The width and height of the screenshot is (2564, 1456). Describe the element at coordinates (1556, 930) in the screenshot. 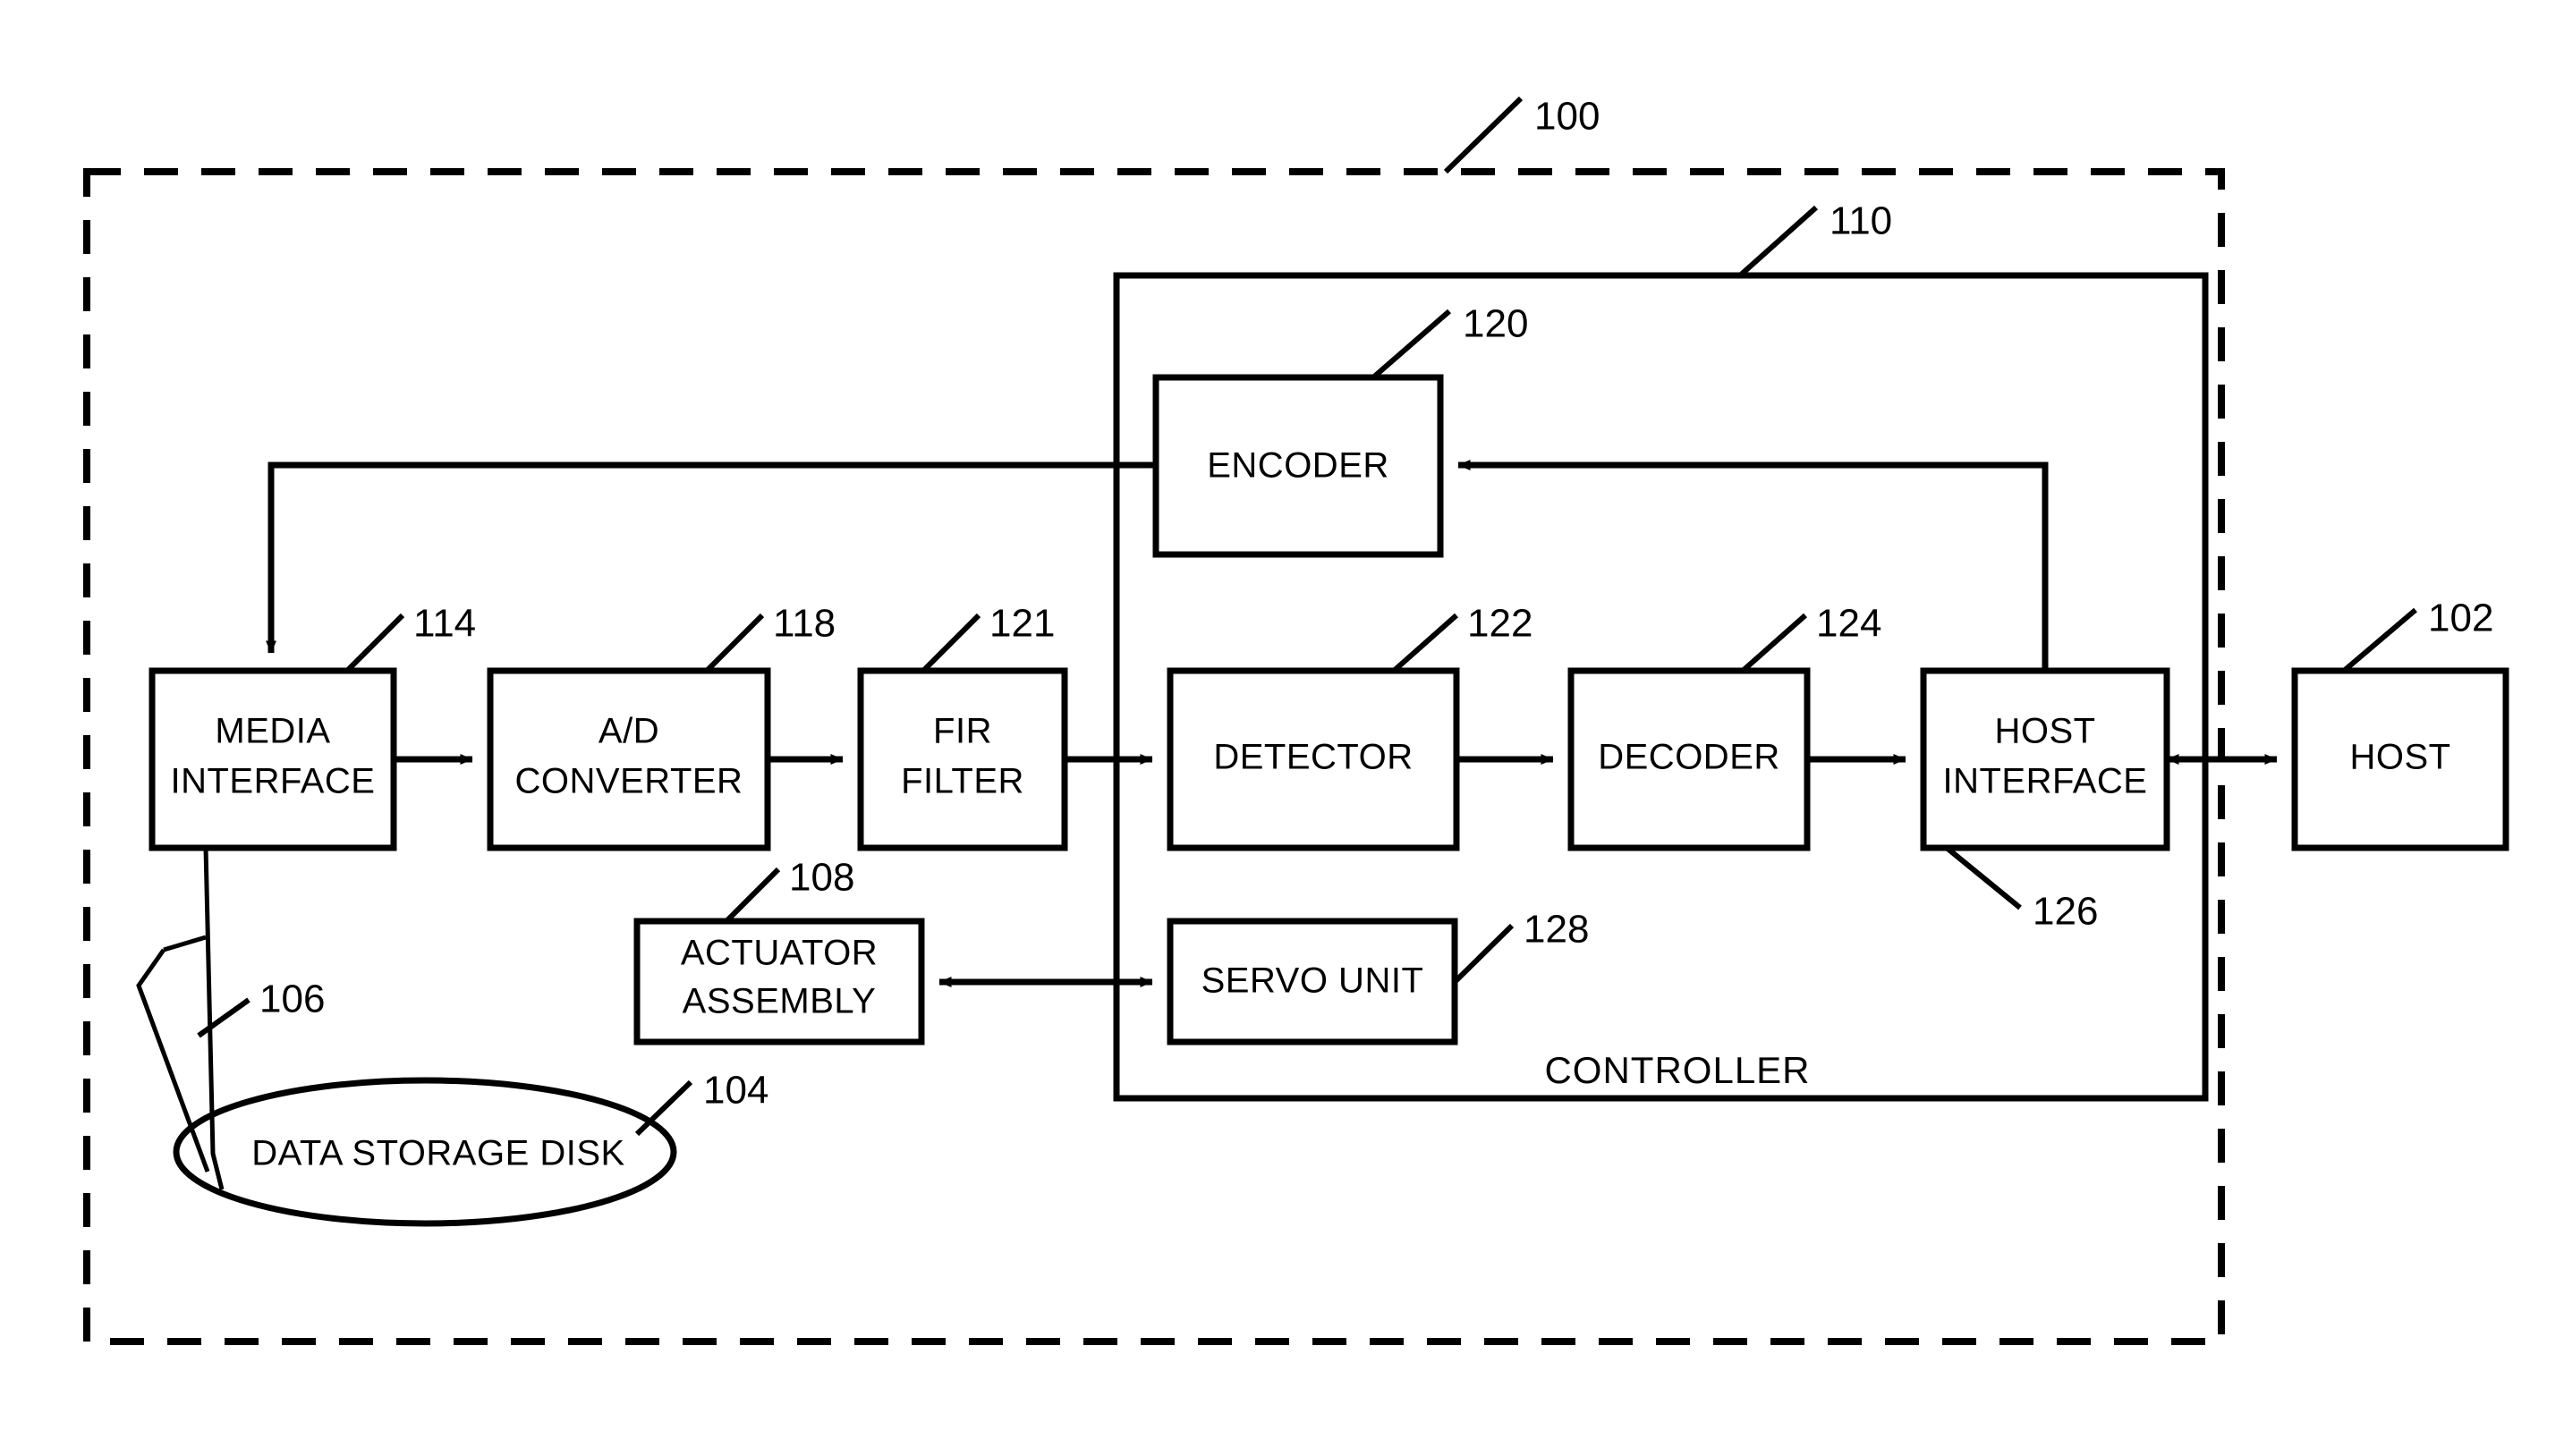

I see `ref-number-128: 128` at that location.